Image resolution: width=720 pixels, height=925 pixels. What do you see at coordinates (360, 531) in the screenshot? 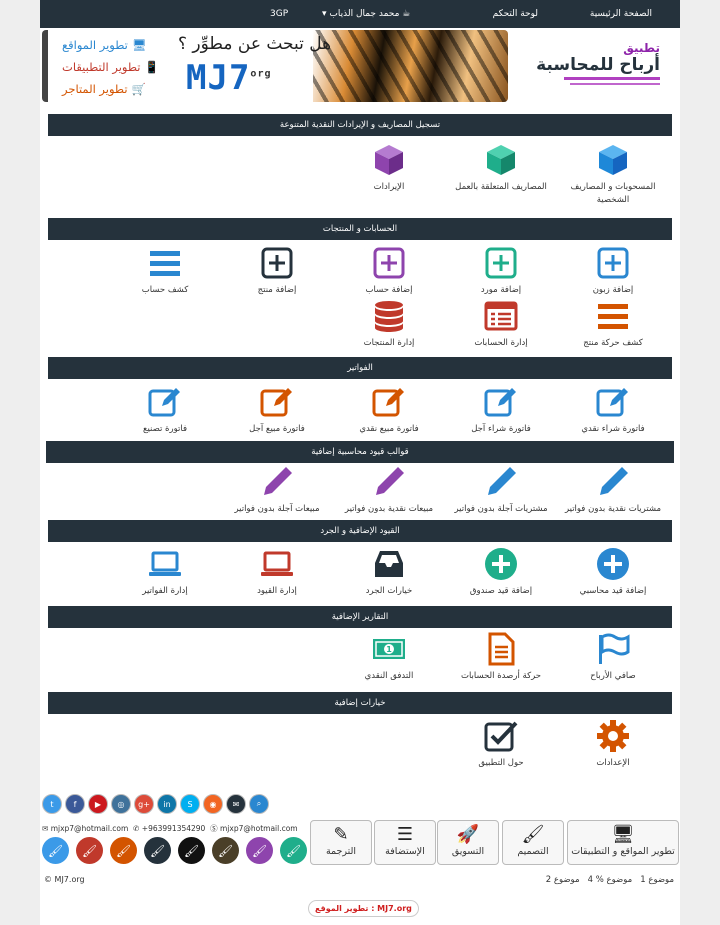
I see `section-header-entries: القيود الإضافية و الجرد` at bounding box center [360, 531].